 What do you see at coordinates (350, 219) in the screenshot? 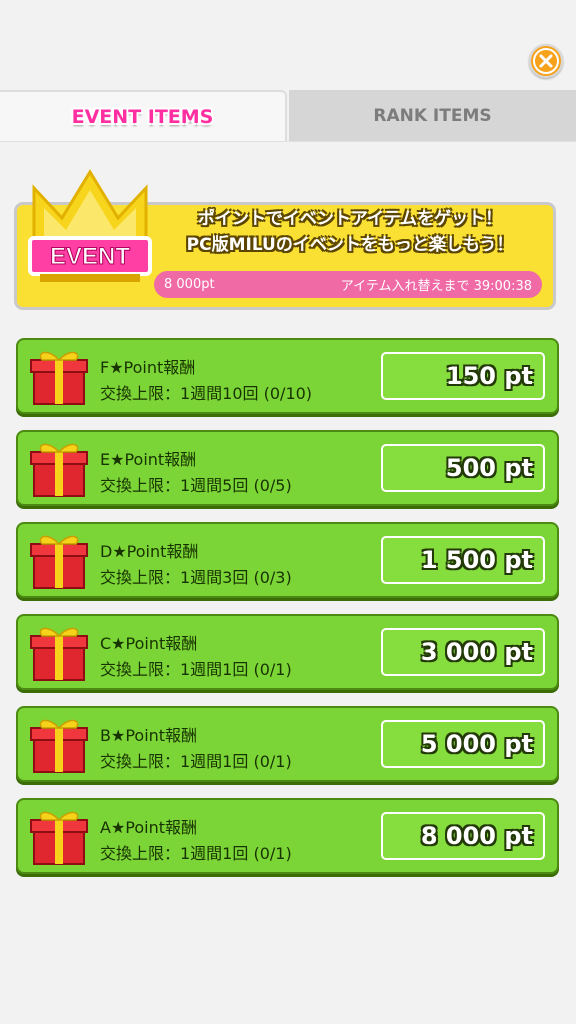
I see `banner-line-1: ポイントでイベントアイテムをゲット！` at bounding box center [350, 219].